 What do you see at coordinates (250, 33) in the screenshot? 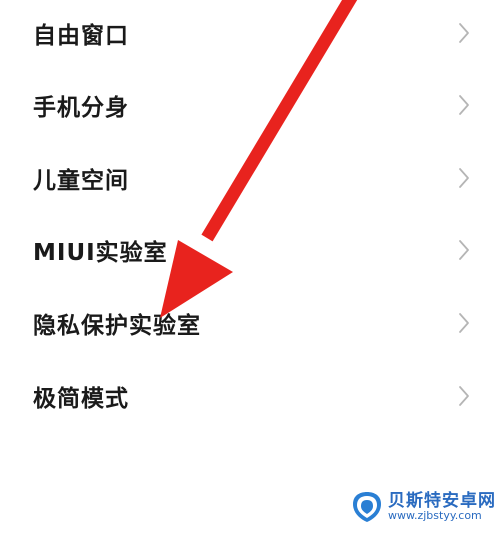
I see `menu-item-free-window: 自由窗口` at bounding box center [250, 33].